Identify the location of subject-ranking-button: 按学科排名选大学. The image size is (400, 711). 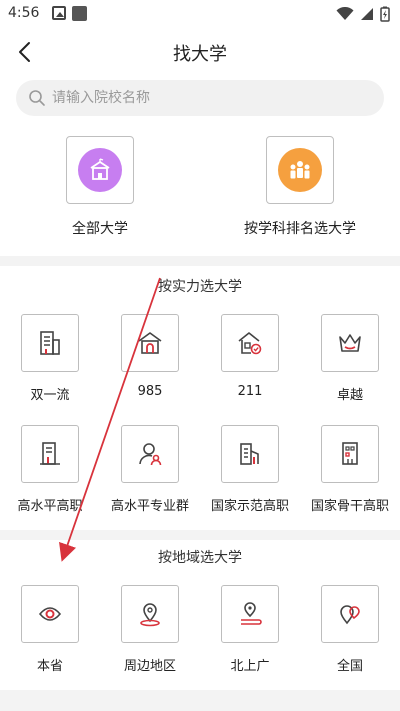
(300, 187).